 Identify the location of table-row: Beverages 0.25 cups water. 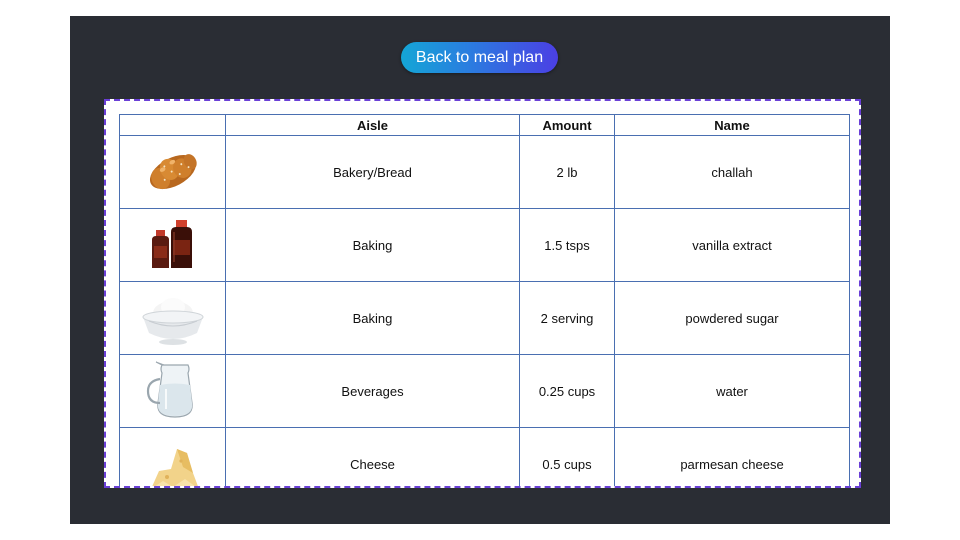
(484, 391).